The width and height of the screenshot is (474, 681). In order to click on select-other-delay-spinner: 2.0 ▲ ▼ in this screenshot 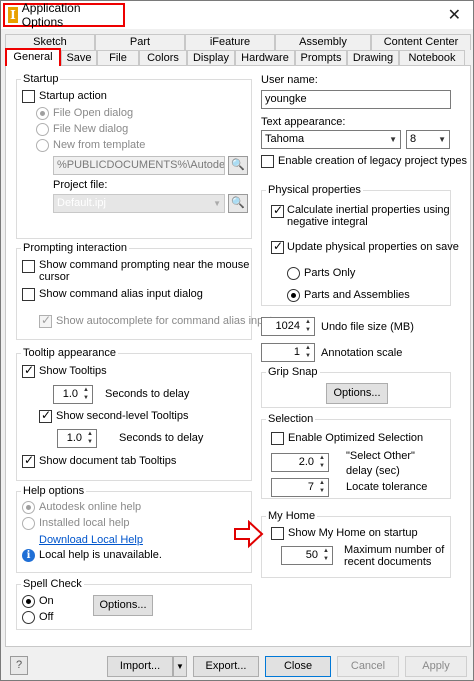, I will do `click(300, 462)`.